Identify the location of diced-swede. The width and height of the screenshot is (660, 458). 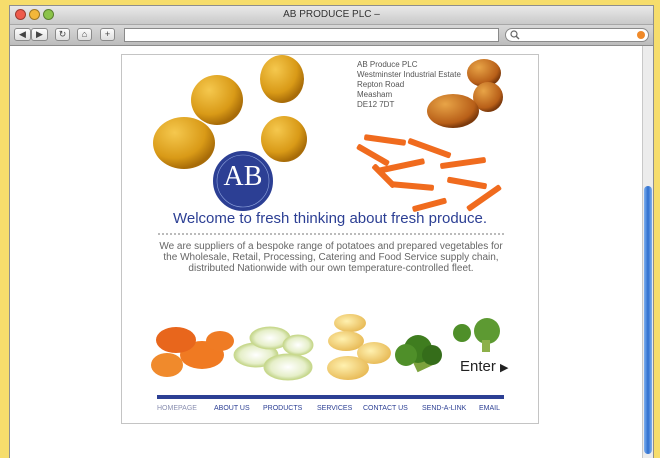
(359, 347).